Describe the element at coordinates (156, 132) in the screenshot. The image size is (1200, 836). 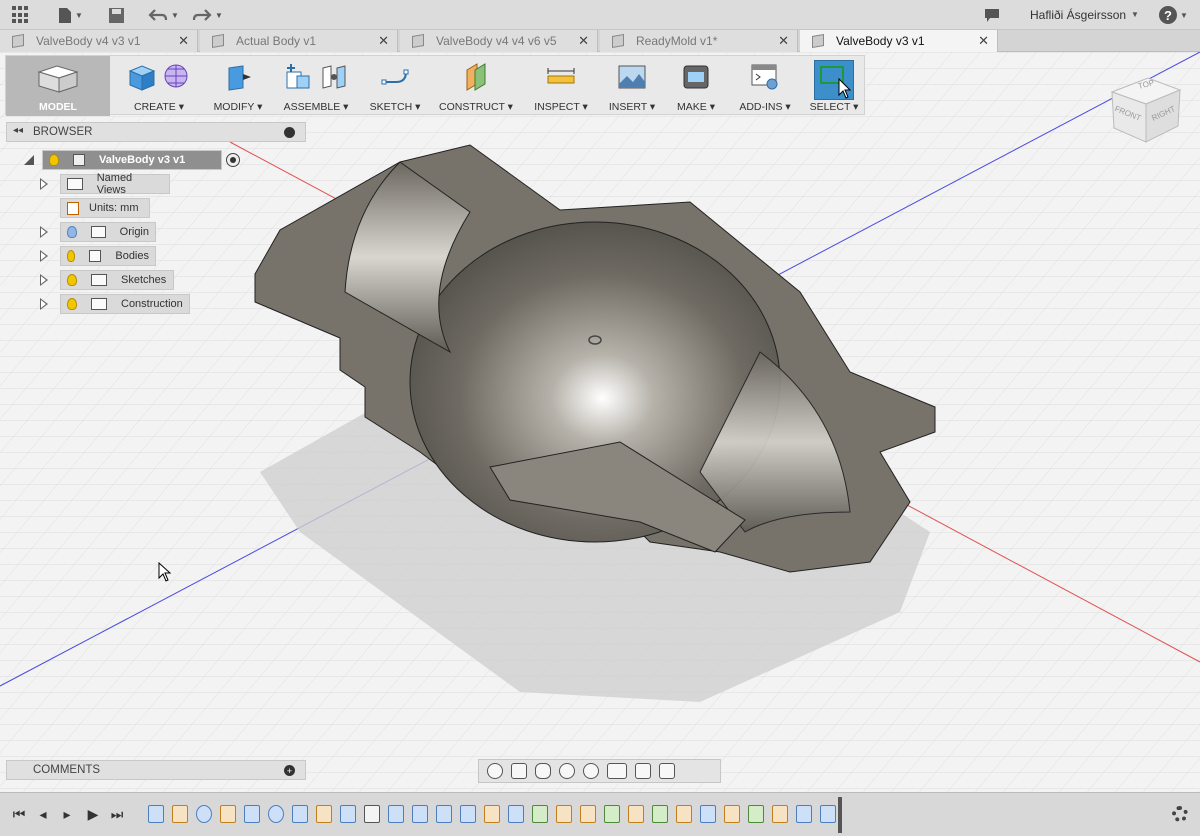
I see `browser-panel-header: ◂◂ BROWSER` at that location.